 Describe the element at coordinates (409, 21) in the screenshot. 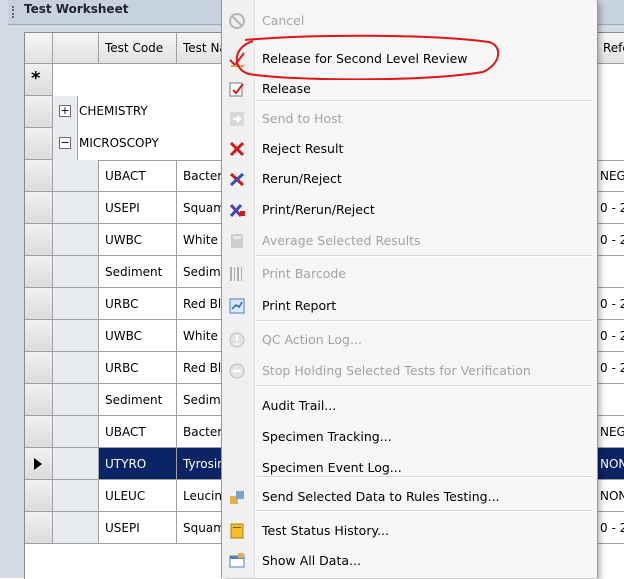

I see `menu-item-cancel: Cancel` at that location.